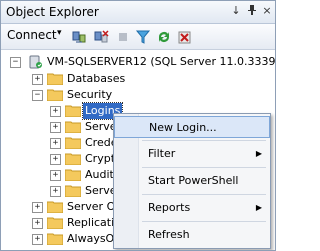 Image resolution: width=320 pixels, height=251 pixels. Describe the element at coordinates (96, 78) in the screenshot. I see `tree-label: Databases` at that location.